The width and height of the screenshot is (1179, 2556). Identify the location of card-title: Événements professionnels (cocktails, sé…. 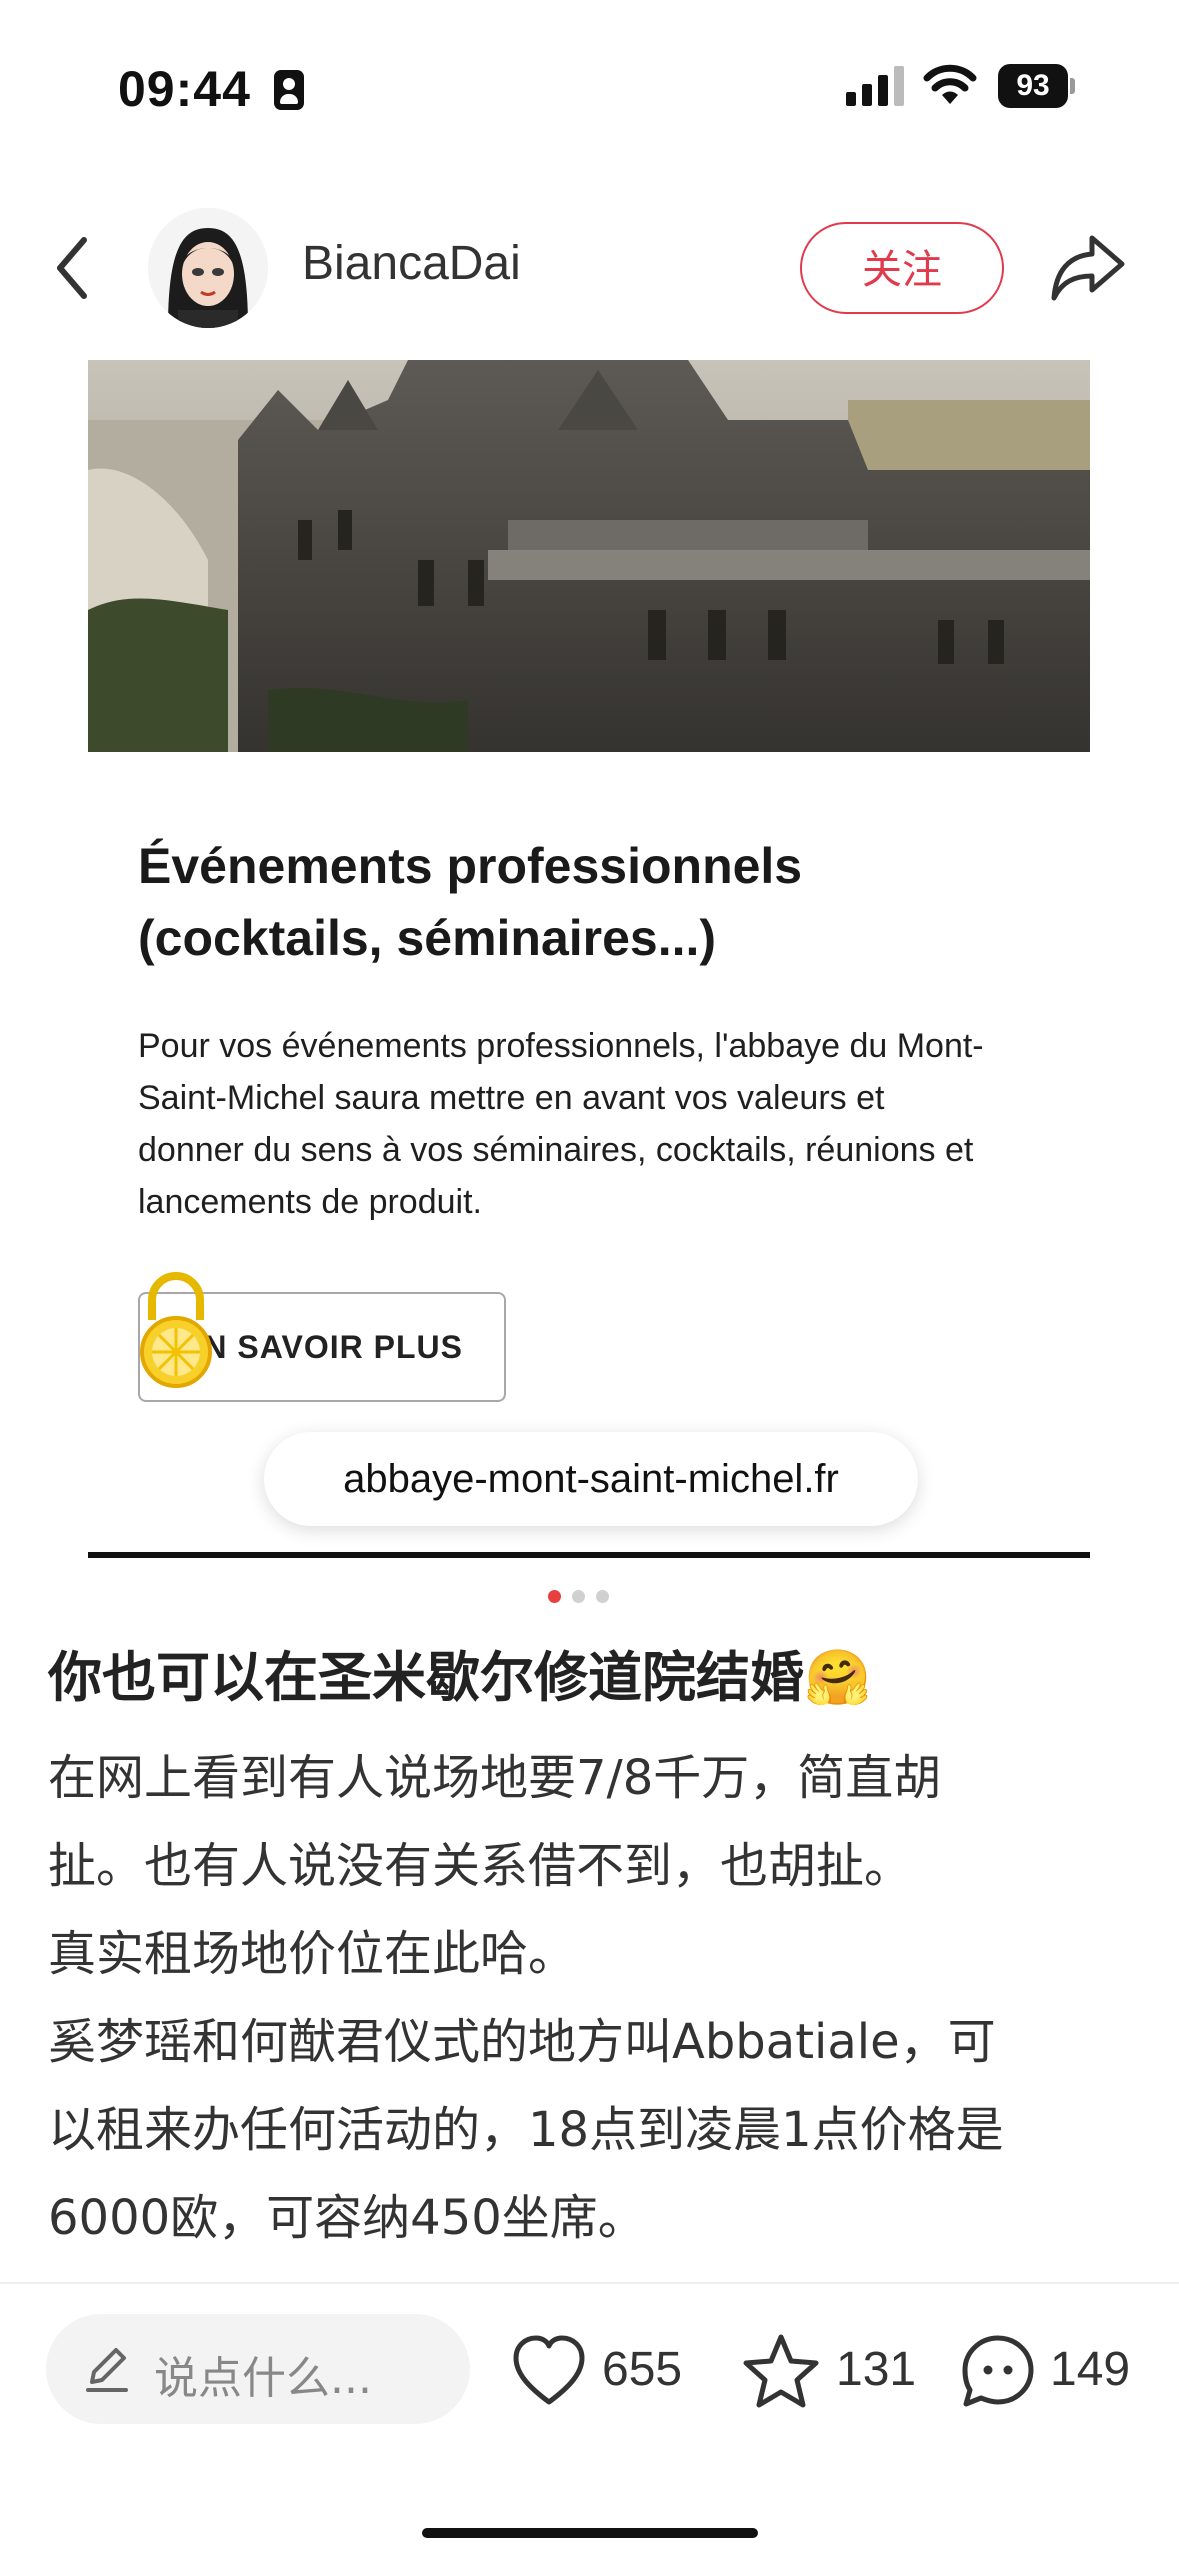
(470, 902).